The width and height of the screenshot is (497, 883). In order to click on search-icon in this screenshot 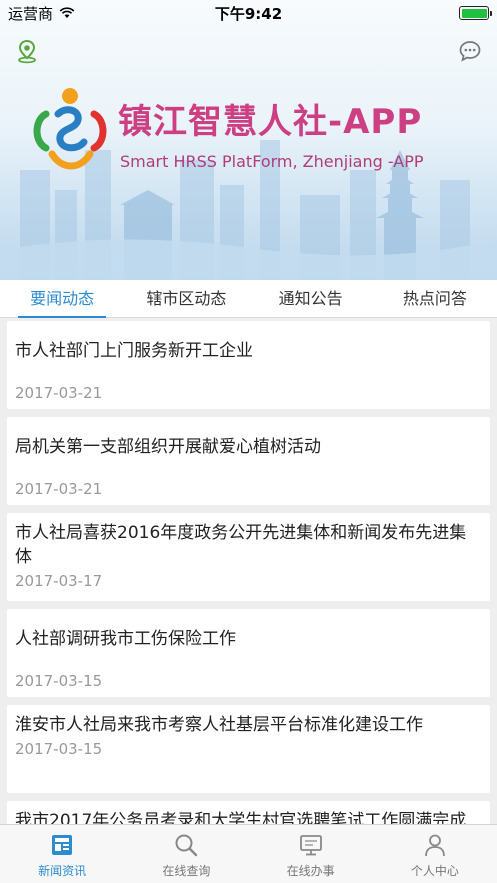, I will do `click(186, 845)`.